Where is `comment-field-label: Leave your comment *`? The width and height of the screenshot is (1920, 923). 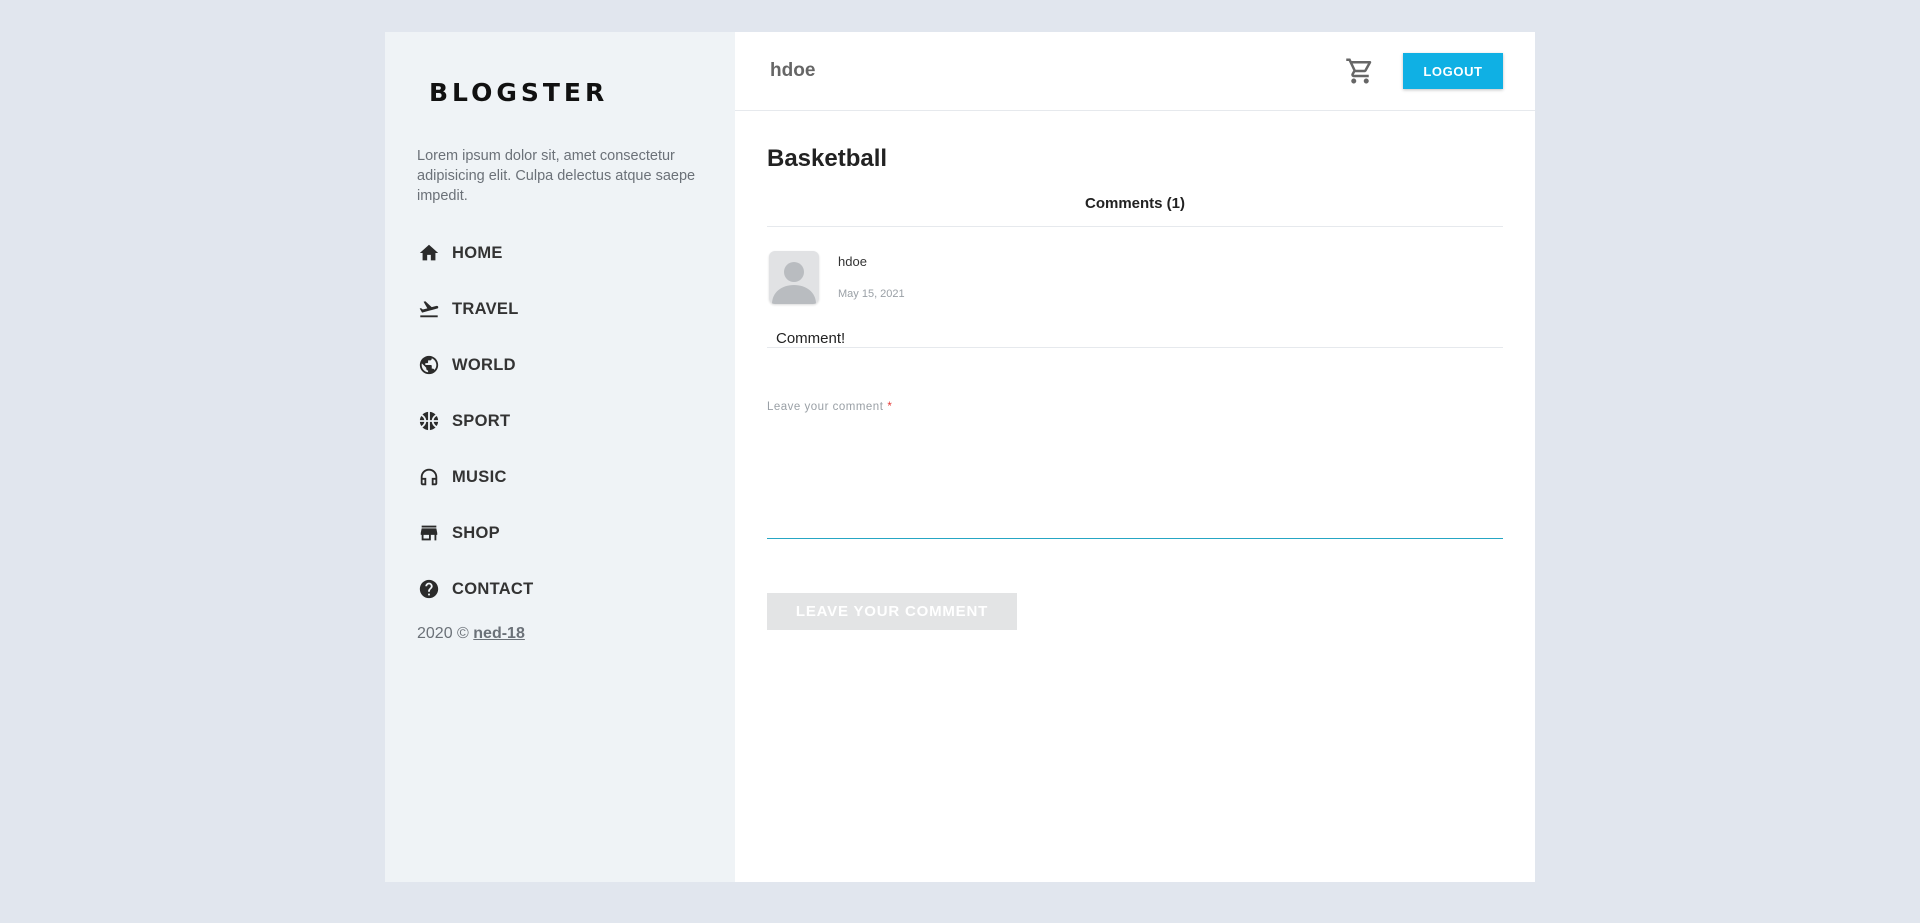
comment-field-label: Leave your comment * is located at coordinates (1135, 407).